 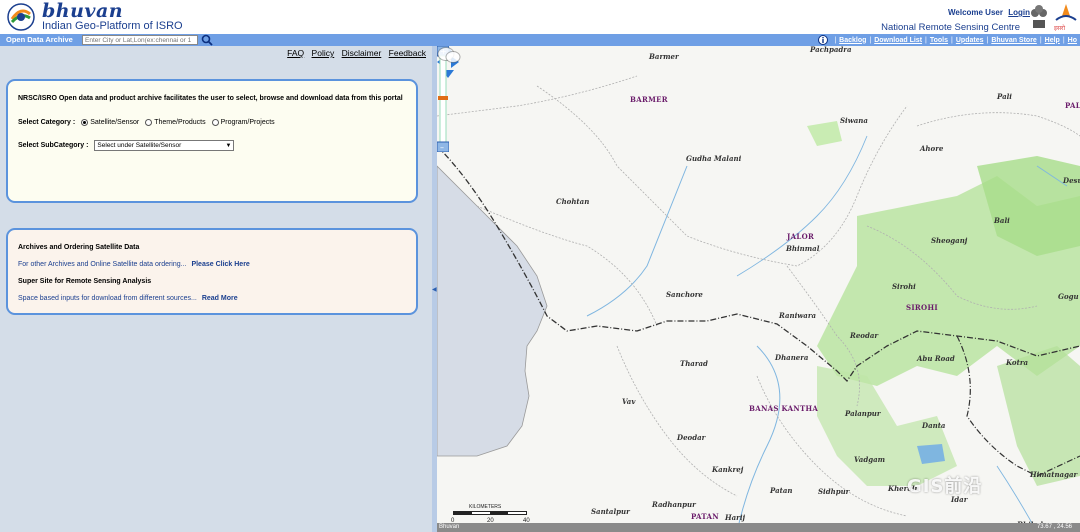 What do you see at coordinates (970, 40) in the screenshot?
I see `updates-link: Updates` at bounding box center [970, 40].